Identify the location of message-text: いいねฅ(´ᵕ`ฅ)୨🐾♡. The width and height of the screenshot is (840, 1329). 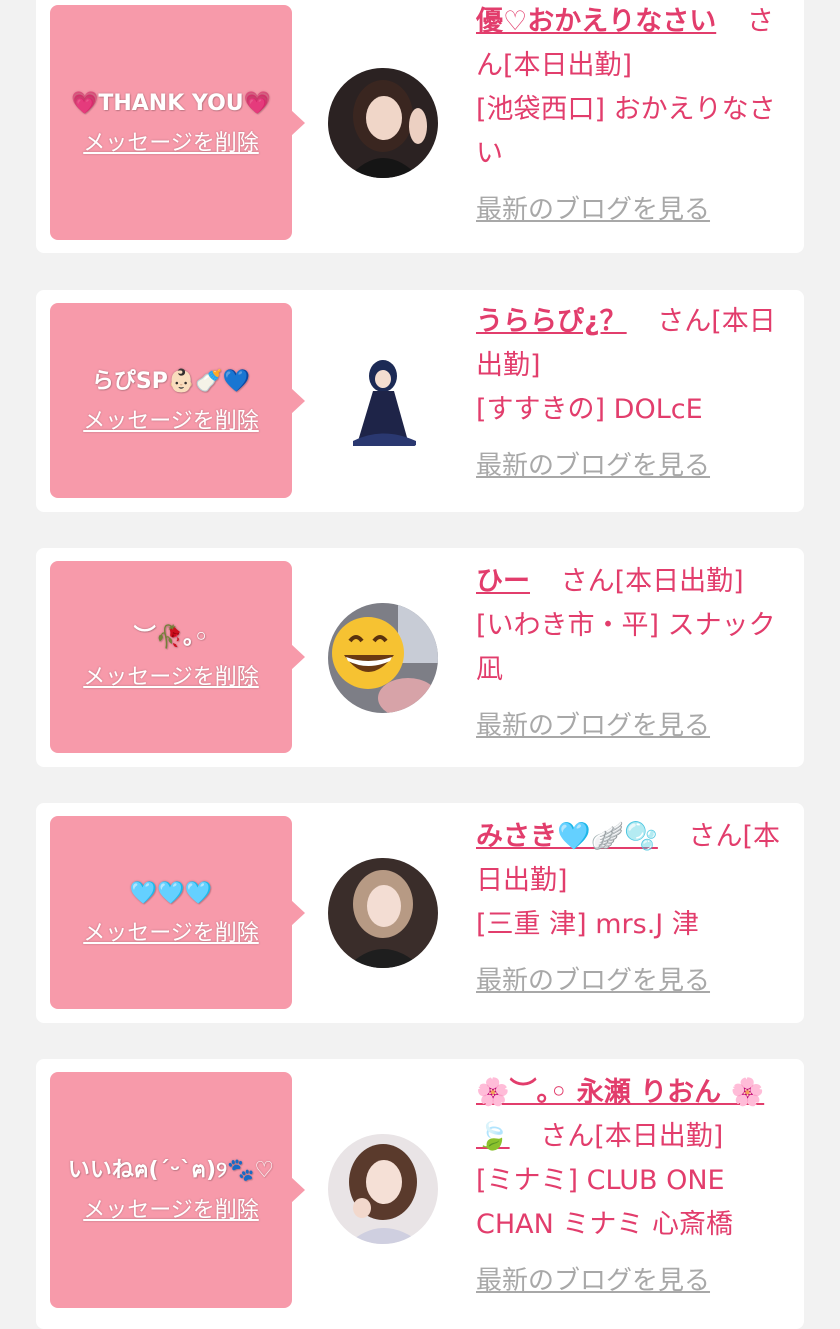
(171, 1170).